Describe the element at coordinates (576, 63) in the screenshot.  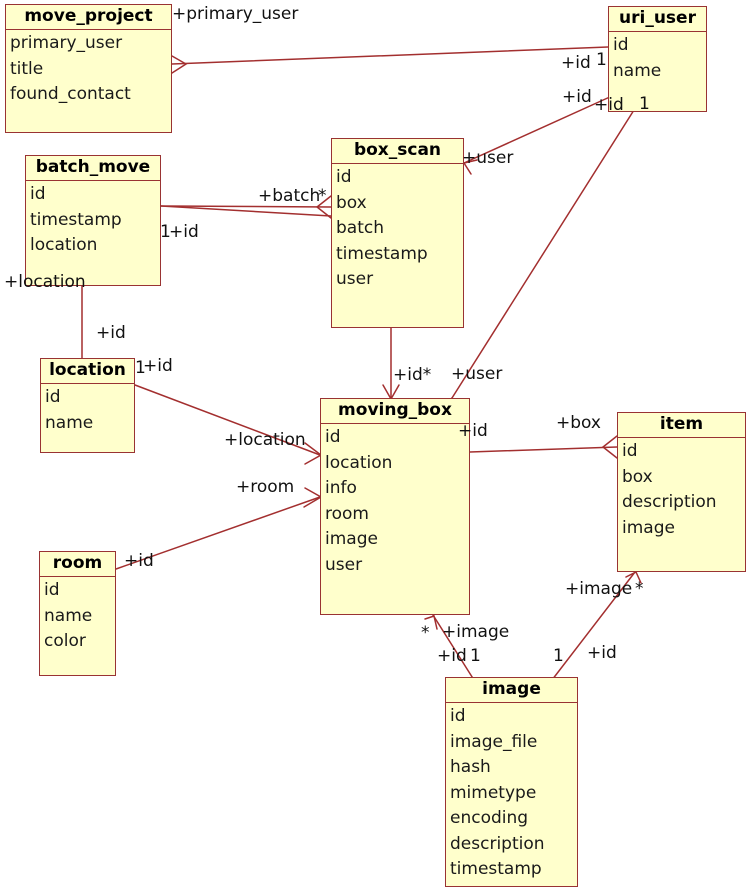
I see `lbl-id-1-top: +id` at that location.